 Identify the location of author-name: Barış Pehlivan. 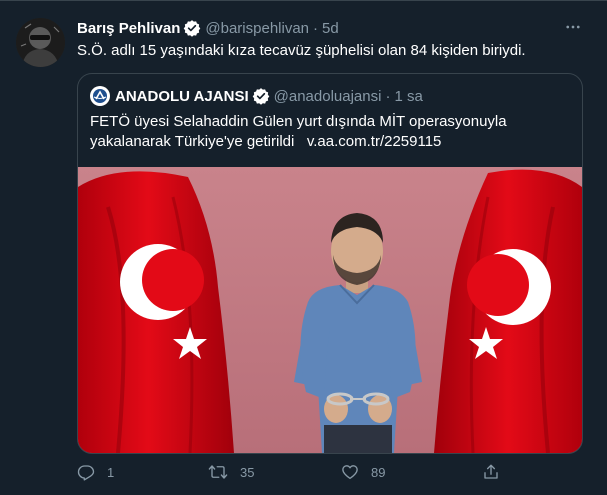
(128, 28).